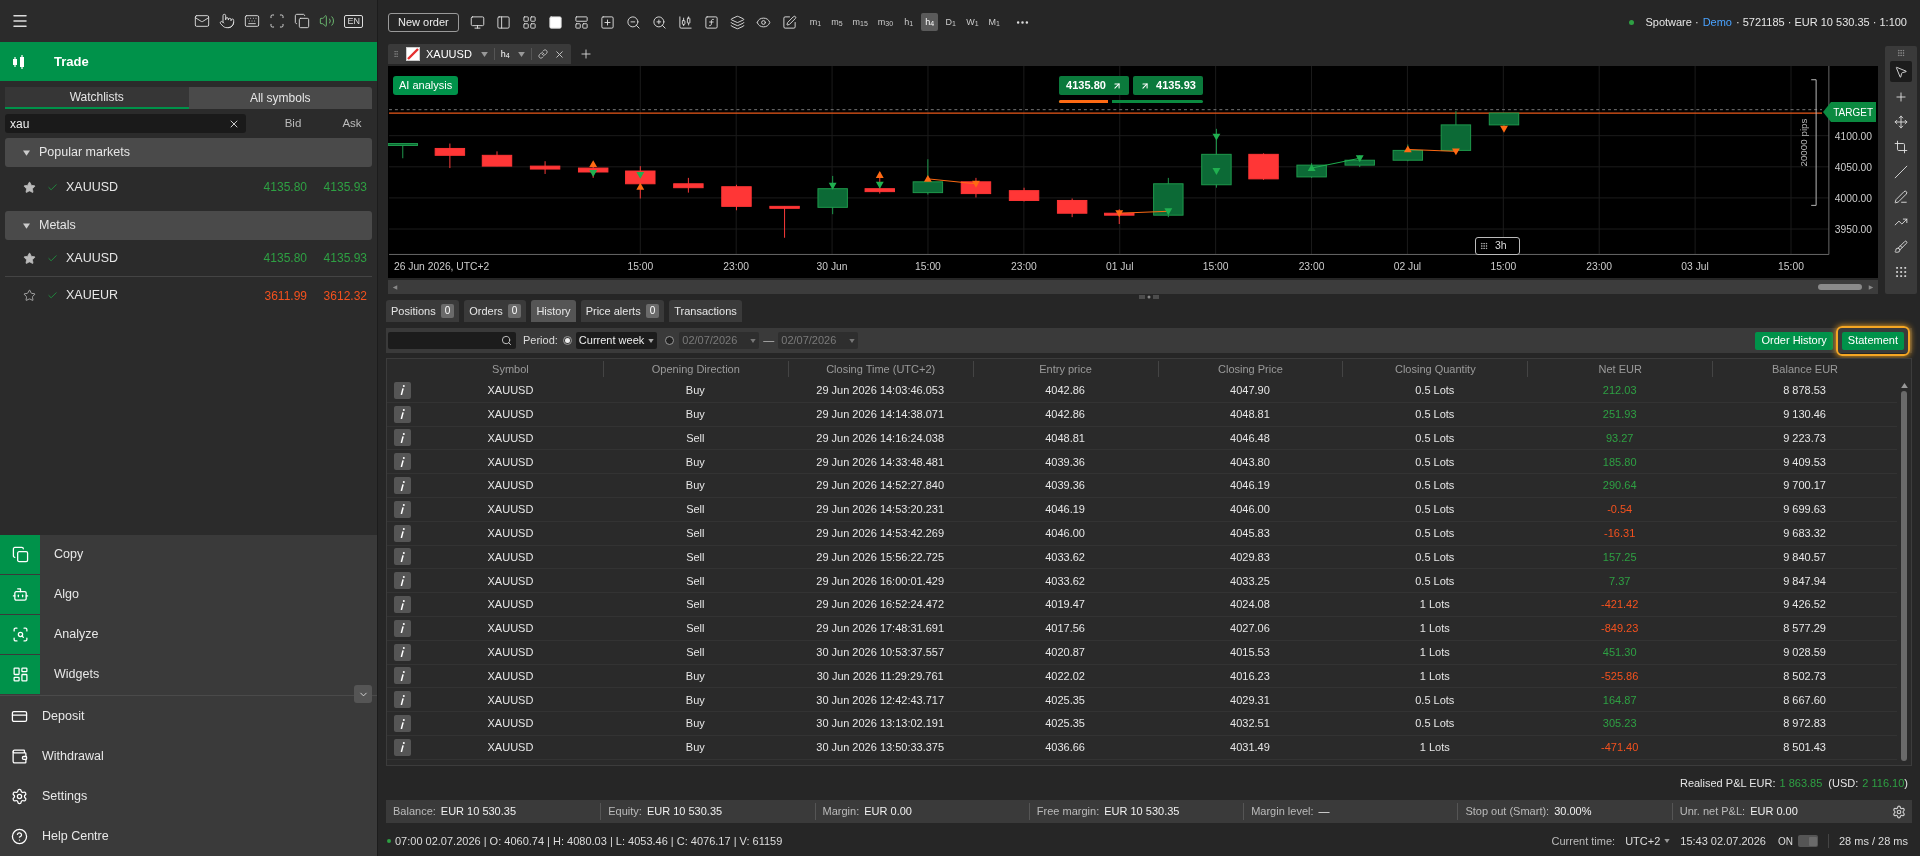 The width and height of the screenshot is (1920, 856). What do you see at coordinates (92, 295) in the screenshot?
I see `symbol-name: XAUEUR` at bounding box center [92, 295].